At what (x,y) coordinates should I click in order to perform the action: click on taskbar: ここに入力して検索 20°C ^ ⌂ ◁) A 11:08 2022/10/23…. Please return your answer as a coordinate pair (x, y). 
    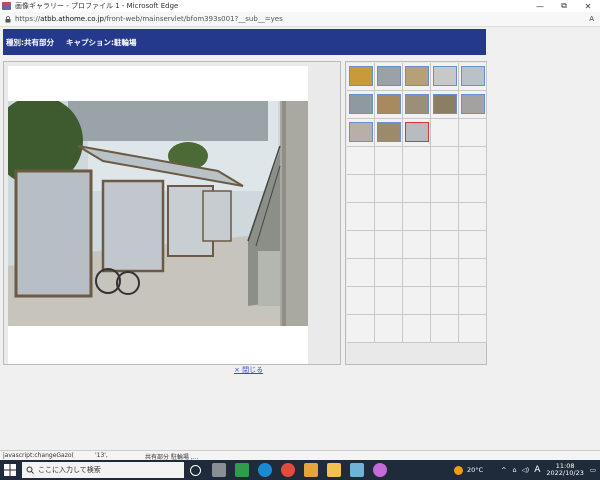
    Looking at the image, I should click on (300, 470).